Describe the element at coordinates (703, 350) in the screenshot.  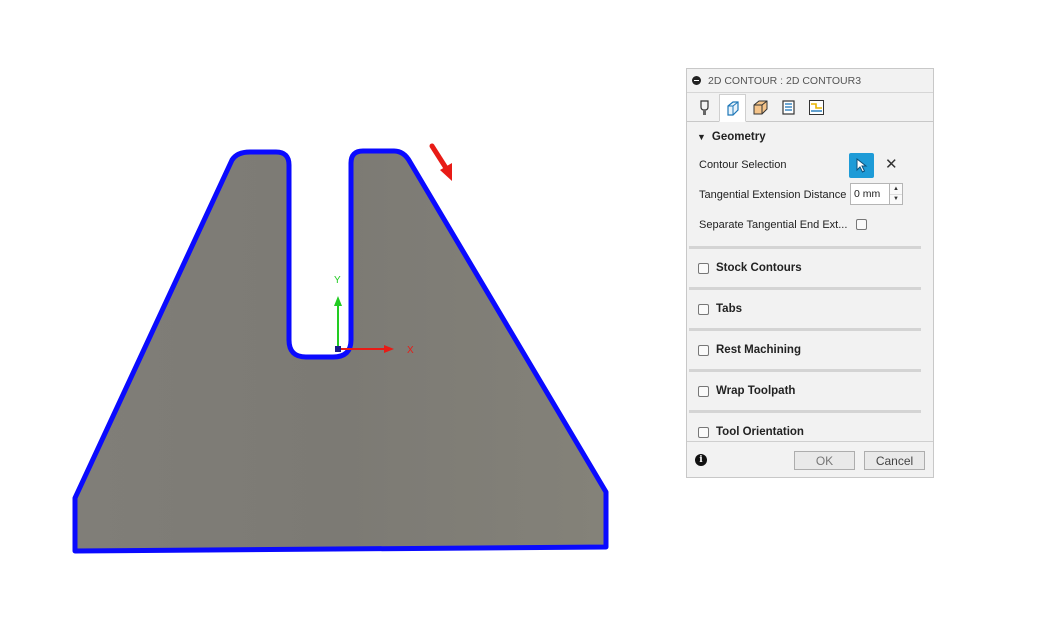
I see `rest-machining-checkbox` at that location.